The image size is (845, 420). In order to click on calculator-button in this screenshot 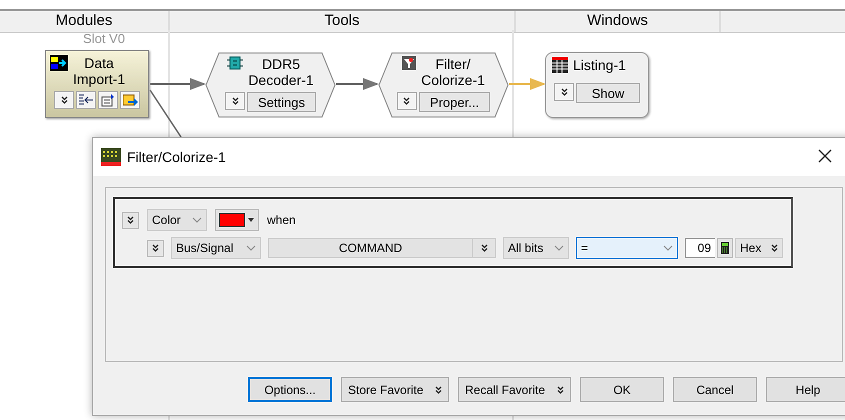, I will do `click(725, 248)`.